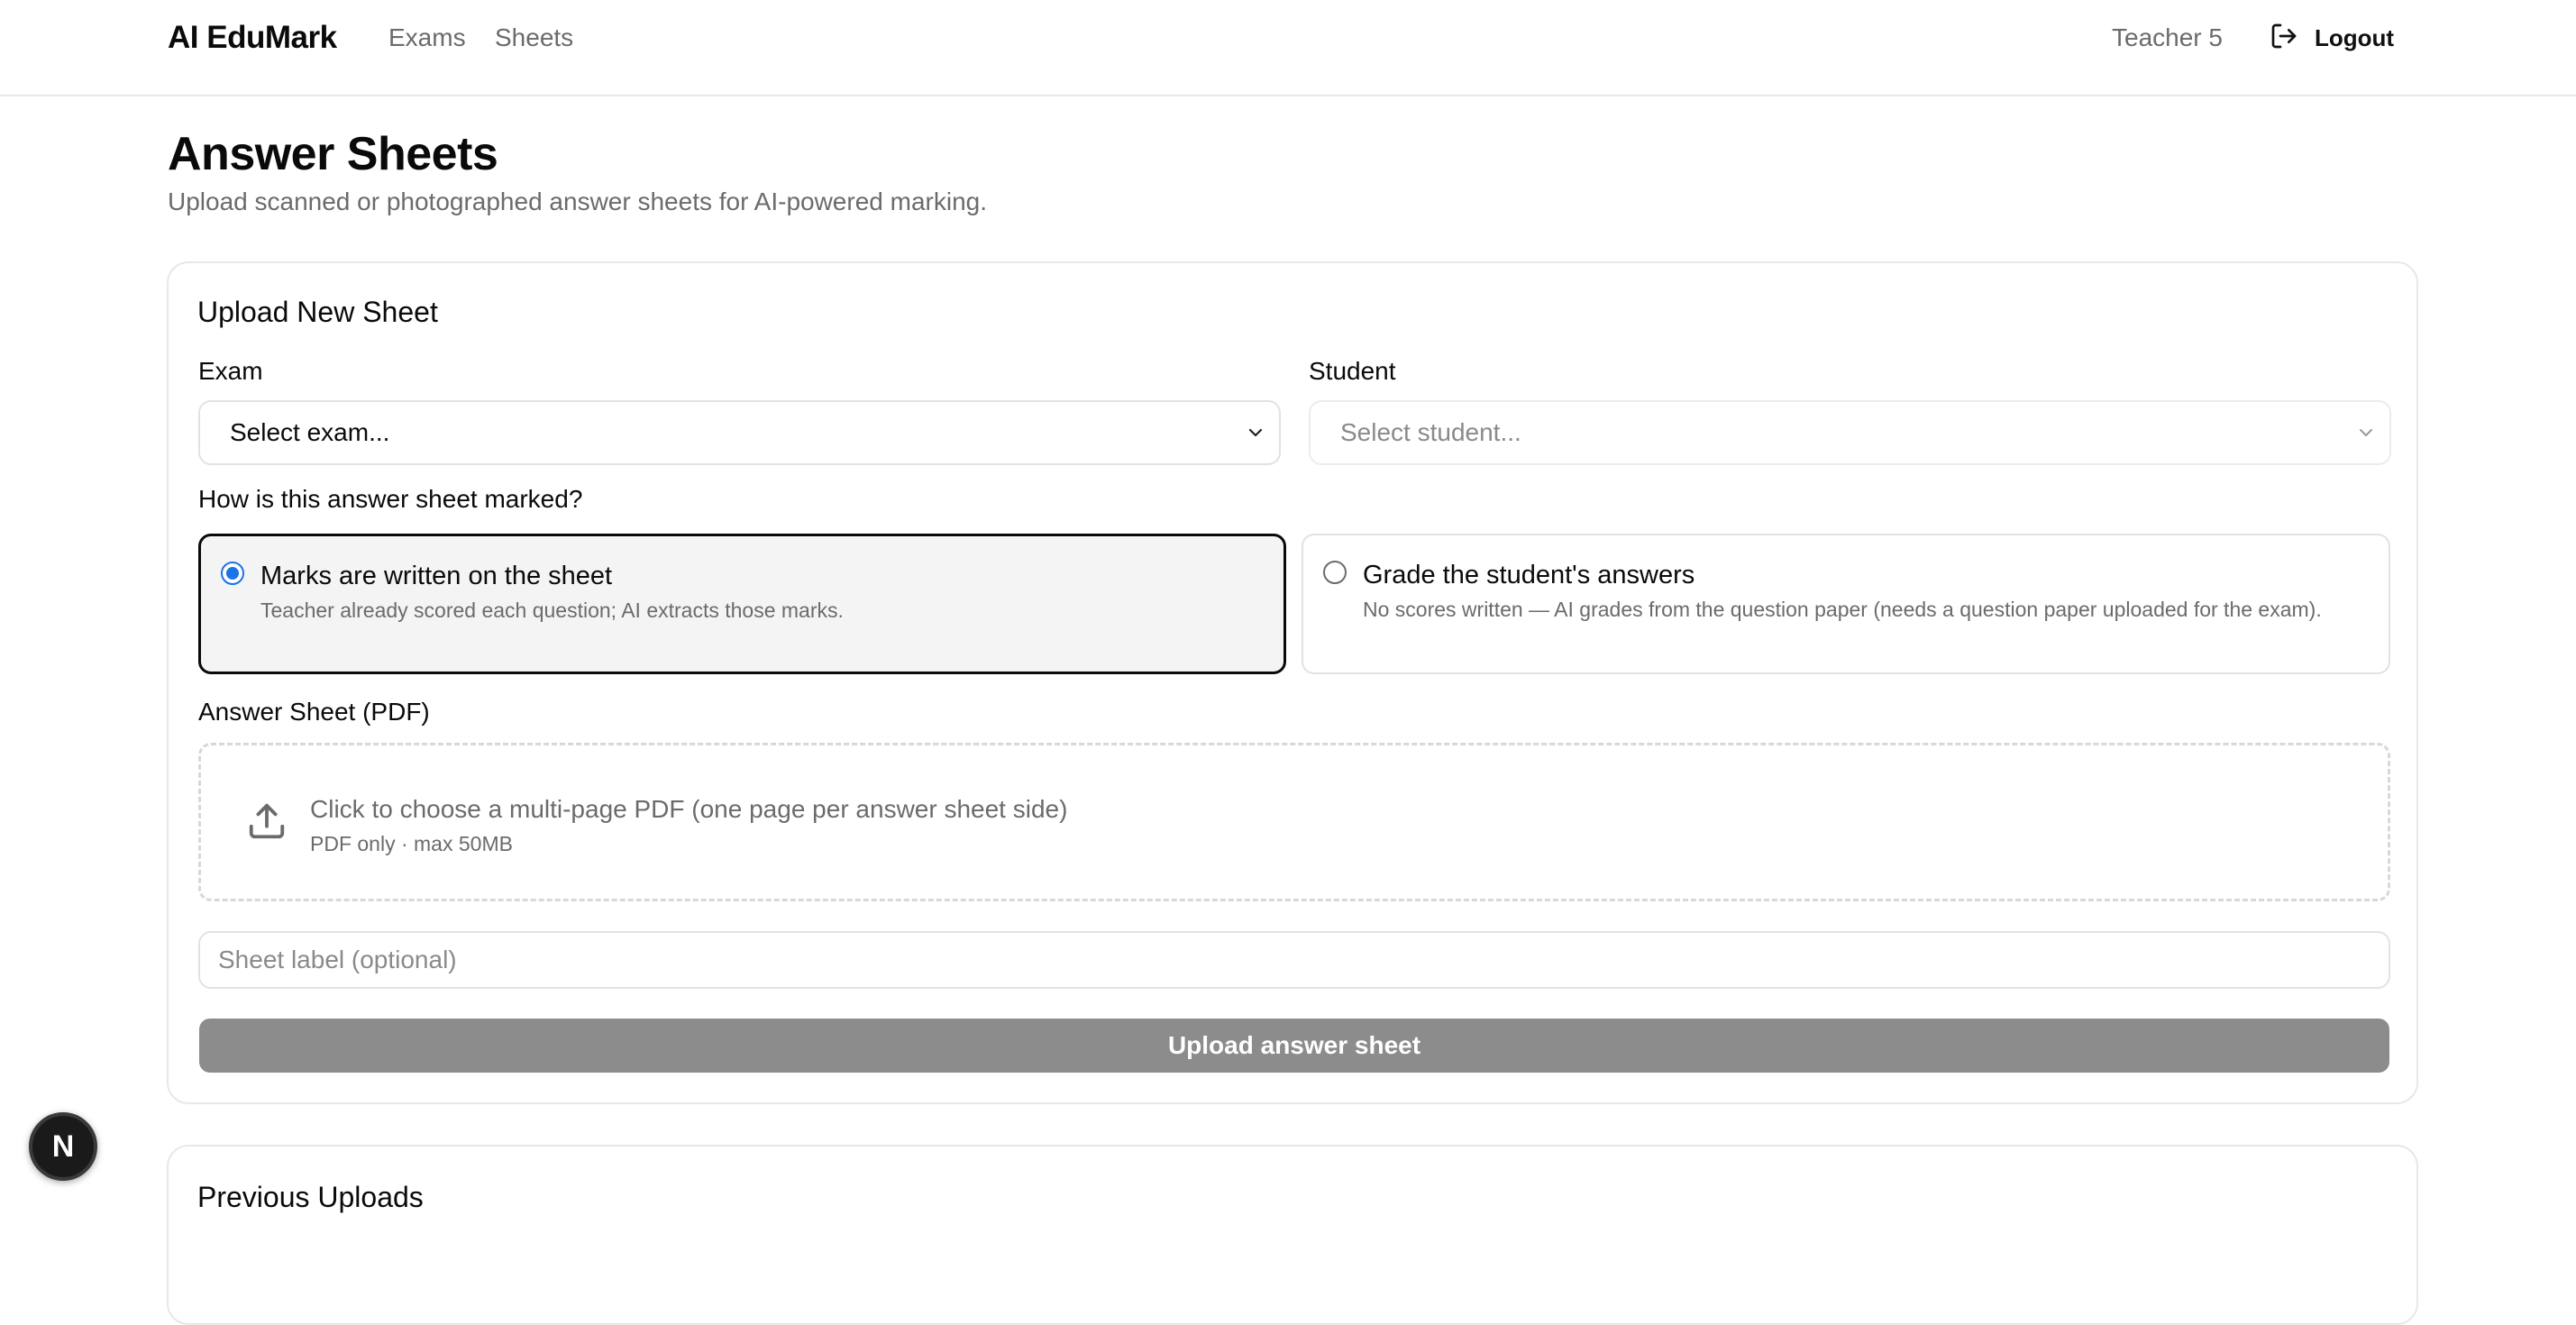  What do you see at coordinates (1352, 371) in the screenshot?
I see `student-field-label: Student` at bounding box center [1352, 371].